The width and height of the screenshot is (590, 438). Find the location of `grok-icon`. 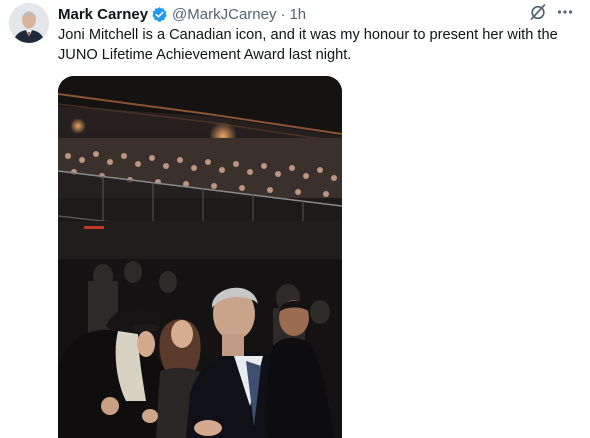

grok-icon is located at coordinates (538, 12).